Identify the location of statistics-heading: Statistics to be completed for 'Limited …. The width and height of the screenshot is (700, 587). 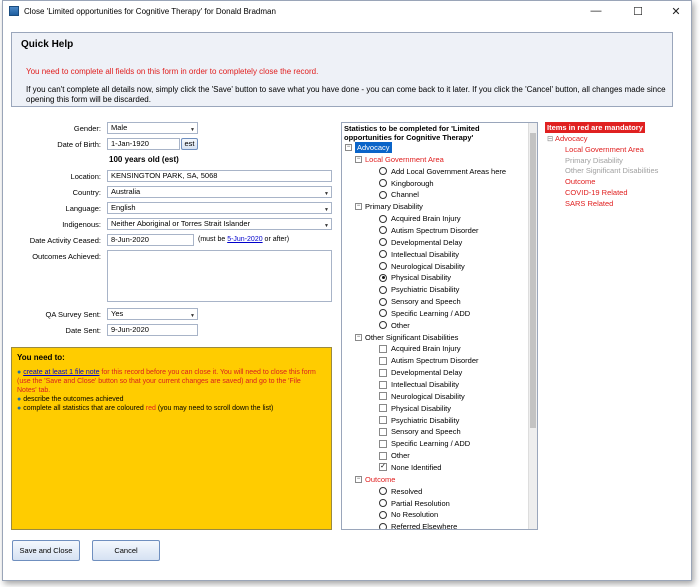
(412, 133).